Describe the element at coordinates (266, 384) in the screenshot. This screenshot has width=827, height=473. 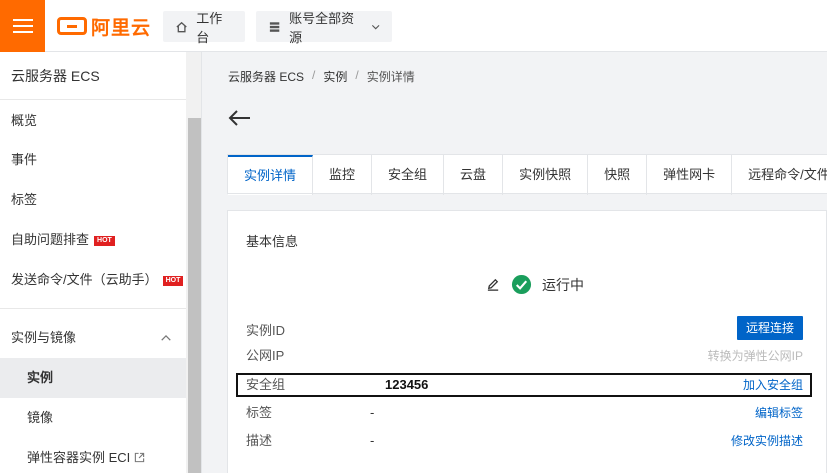
I see `security-group-label: 安全组` at that location.